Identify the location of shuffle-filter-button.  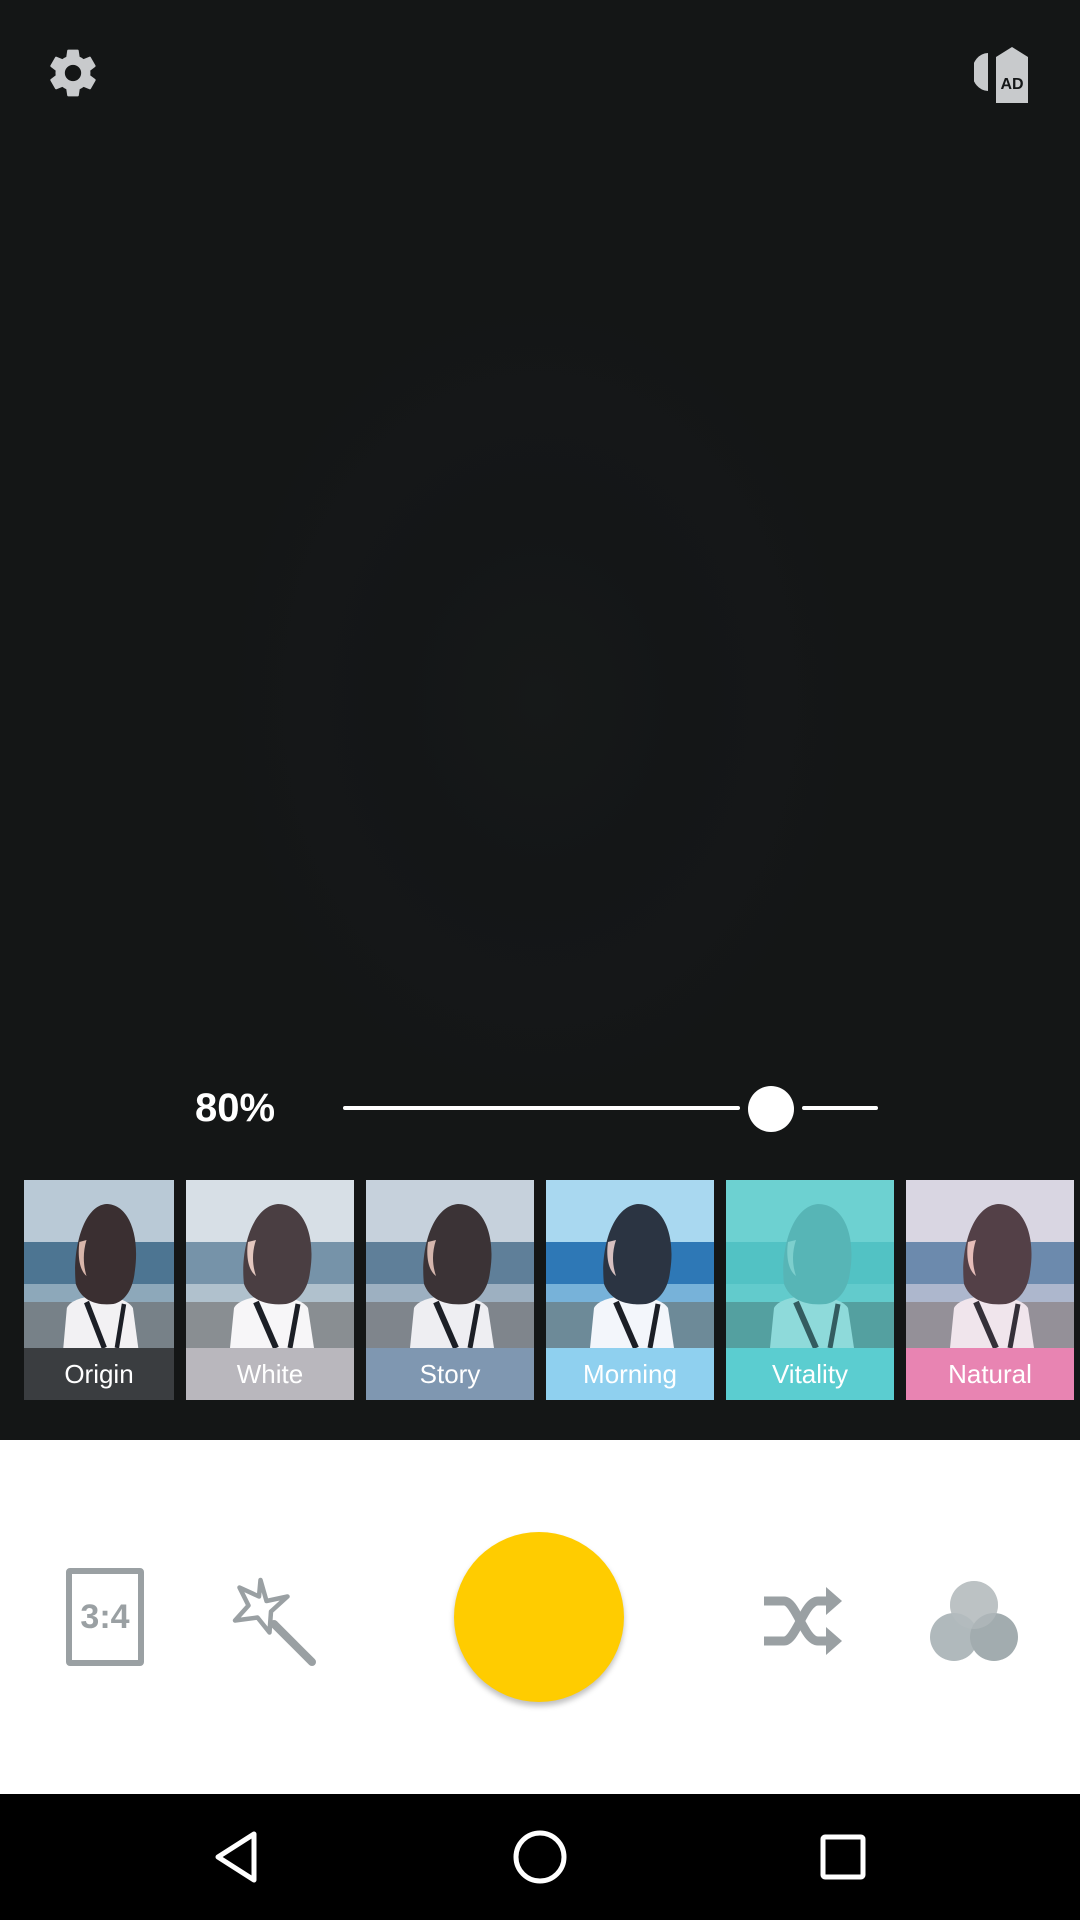
(802, 1621).